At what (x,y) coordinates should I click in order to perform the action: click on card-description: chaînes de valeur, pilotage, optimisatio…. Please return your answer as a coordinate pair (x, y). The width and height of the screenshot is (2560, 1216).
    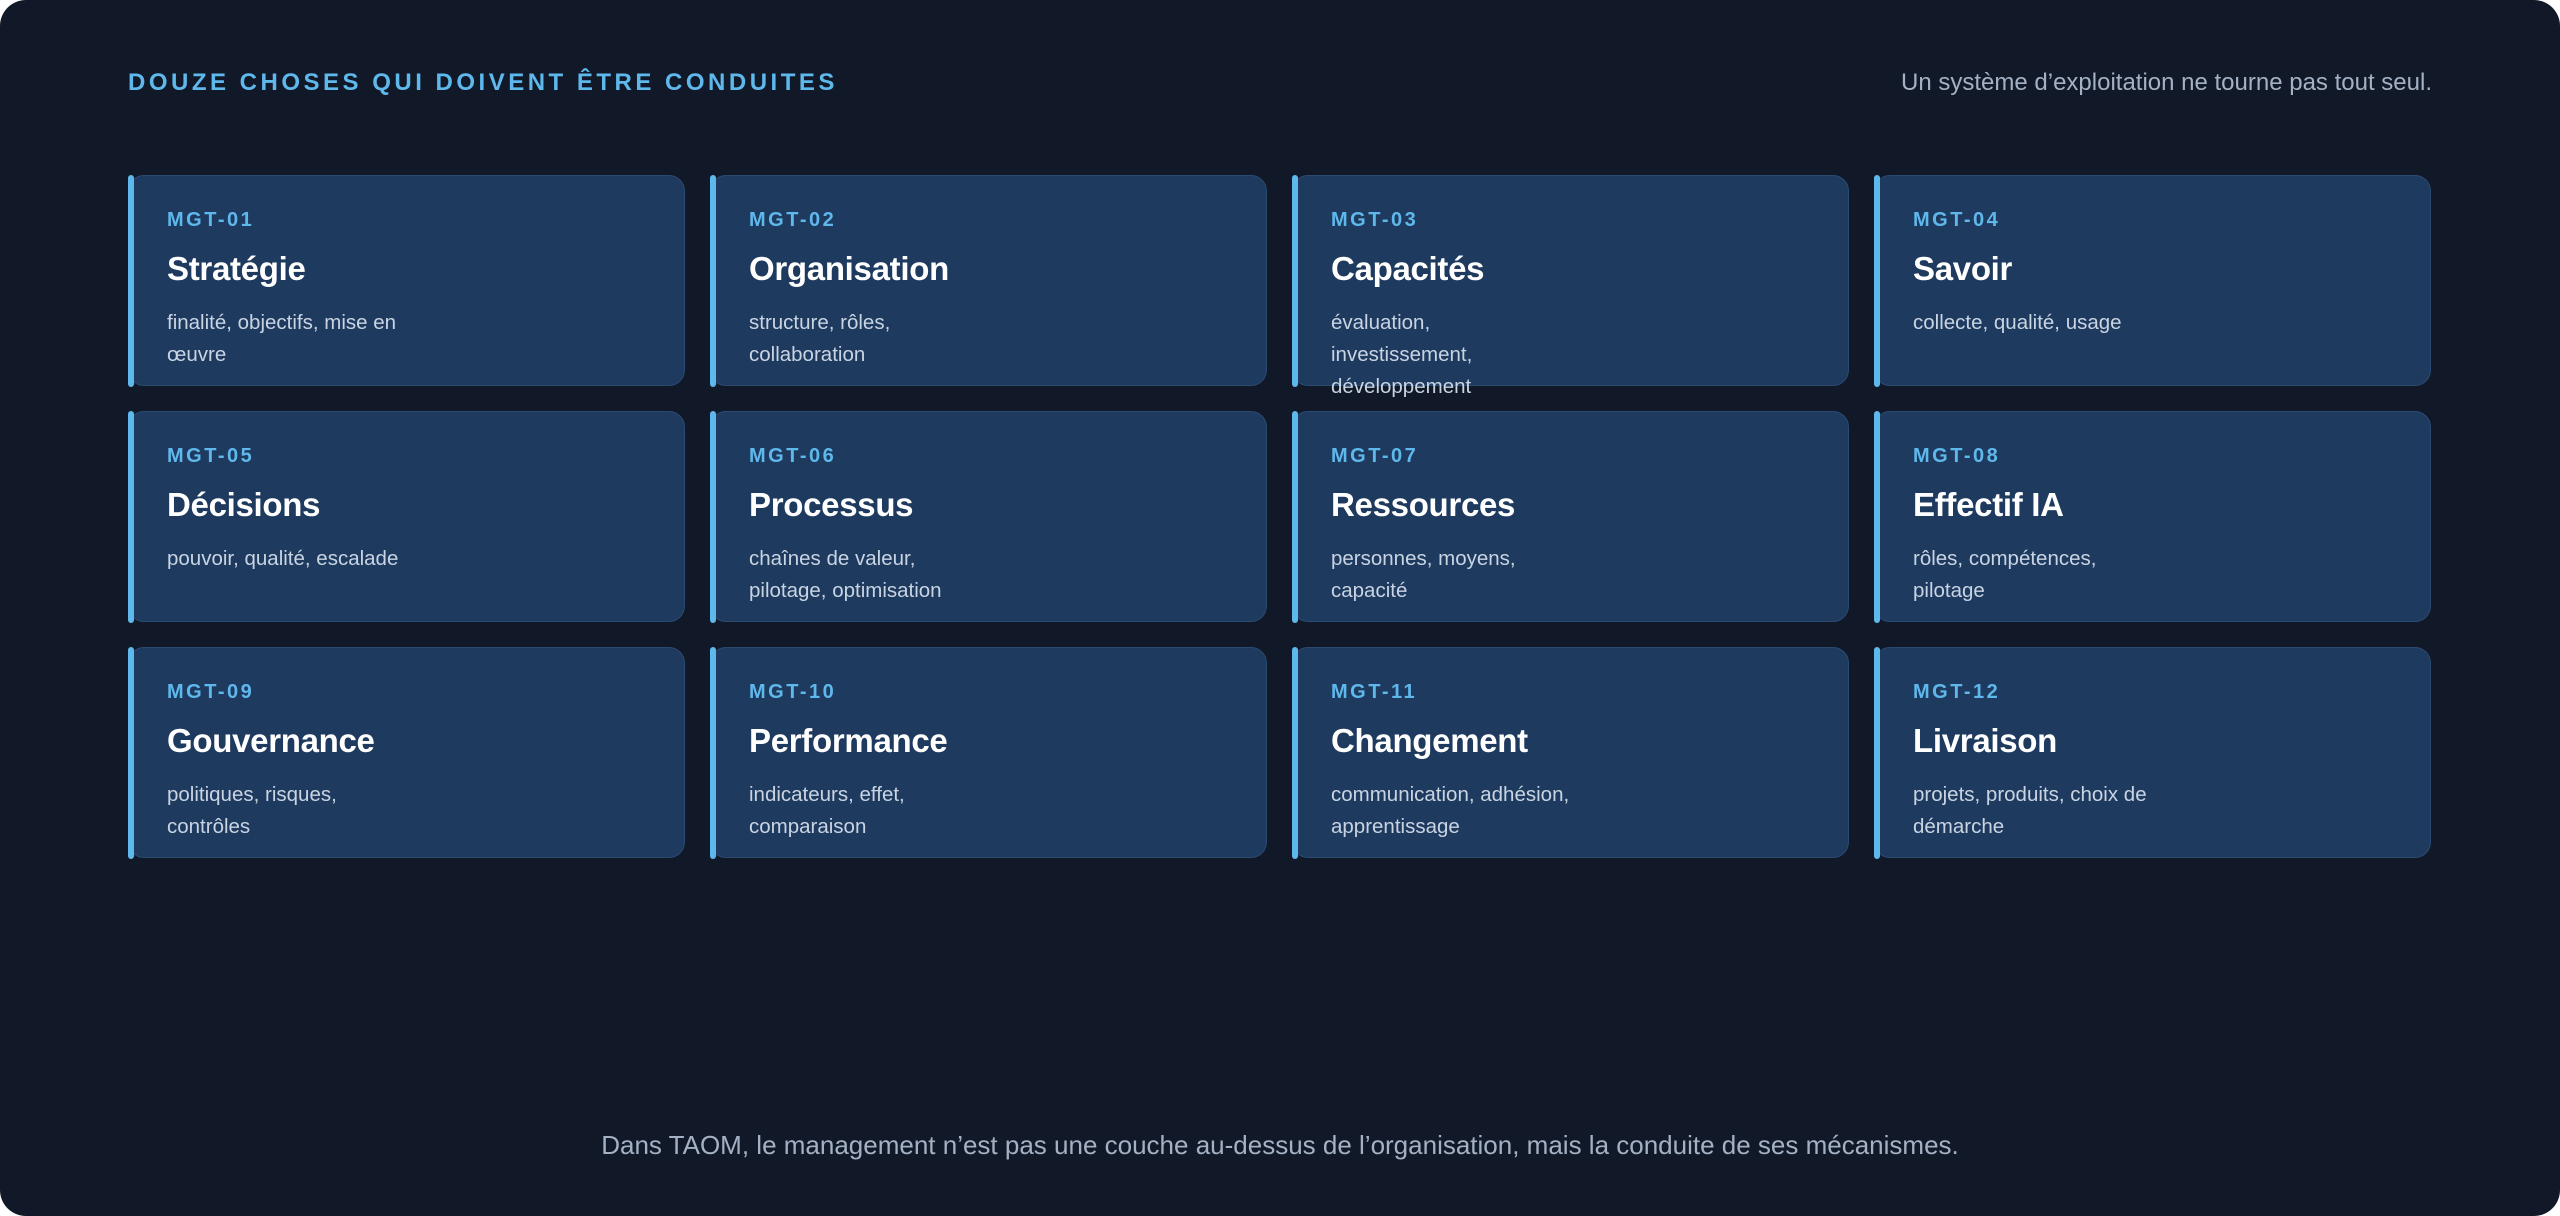
    Looking at the image, I should click on (845, 574).